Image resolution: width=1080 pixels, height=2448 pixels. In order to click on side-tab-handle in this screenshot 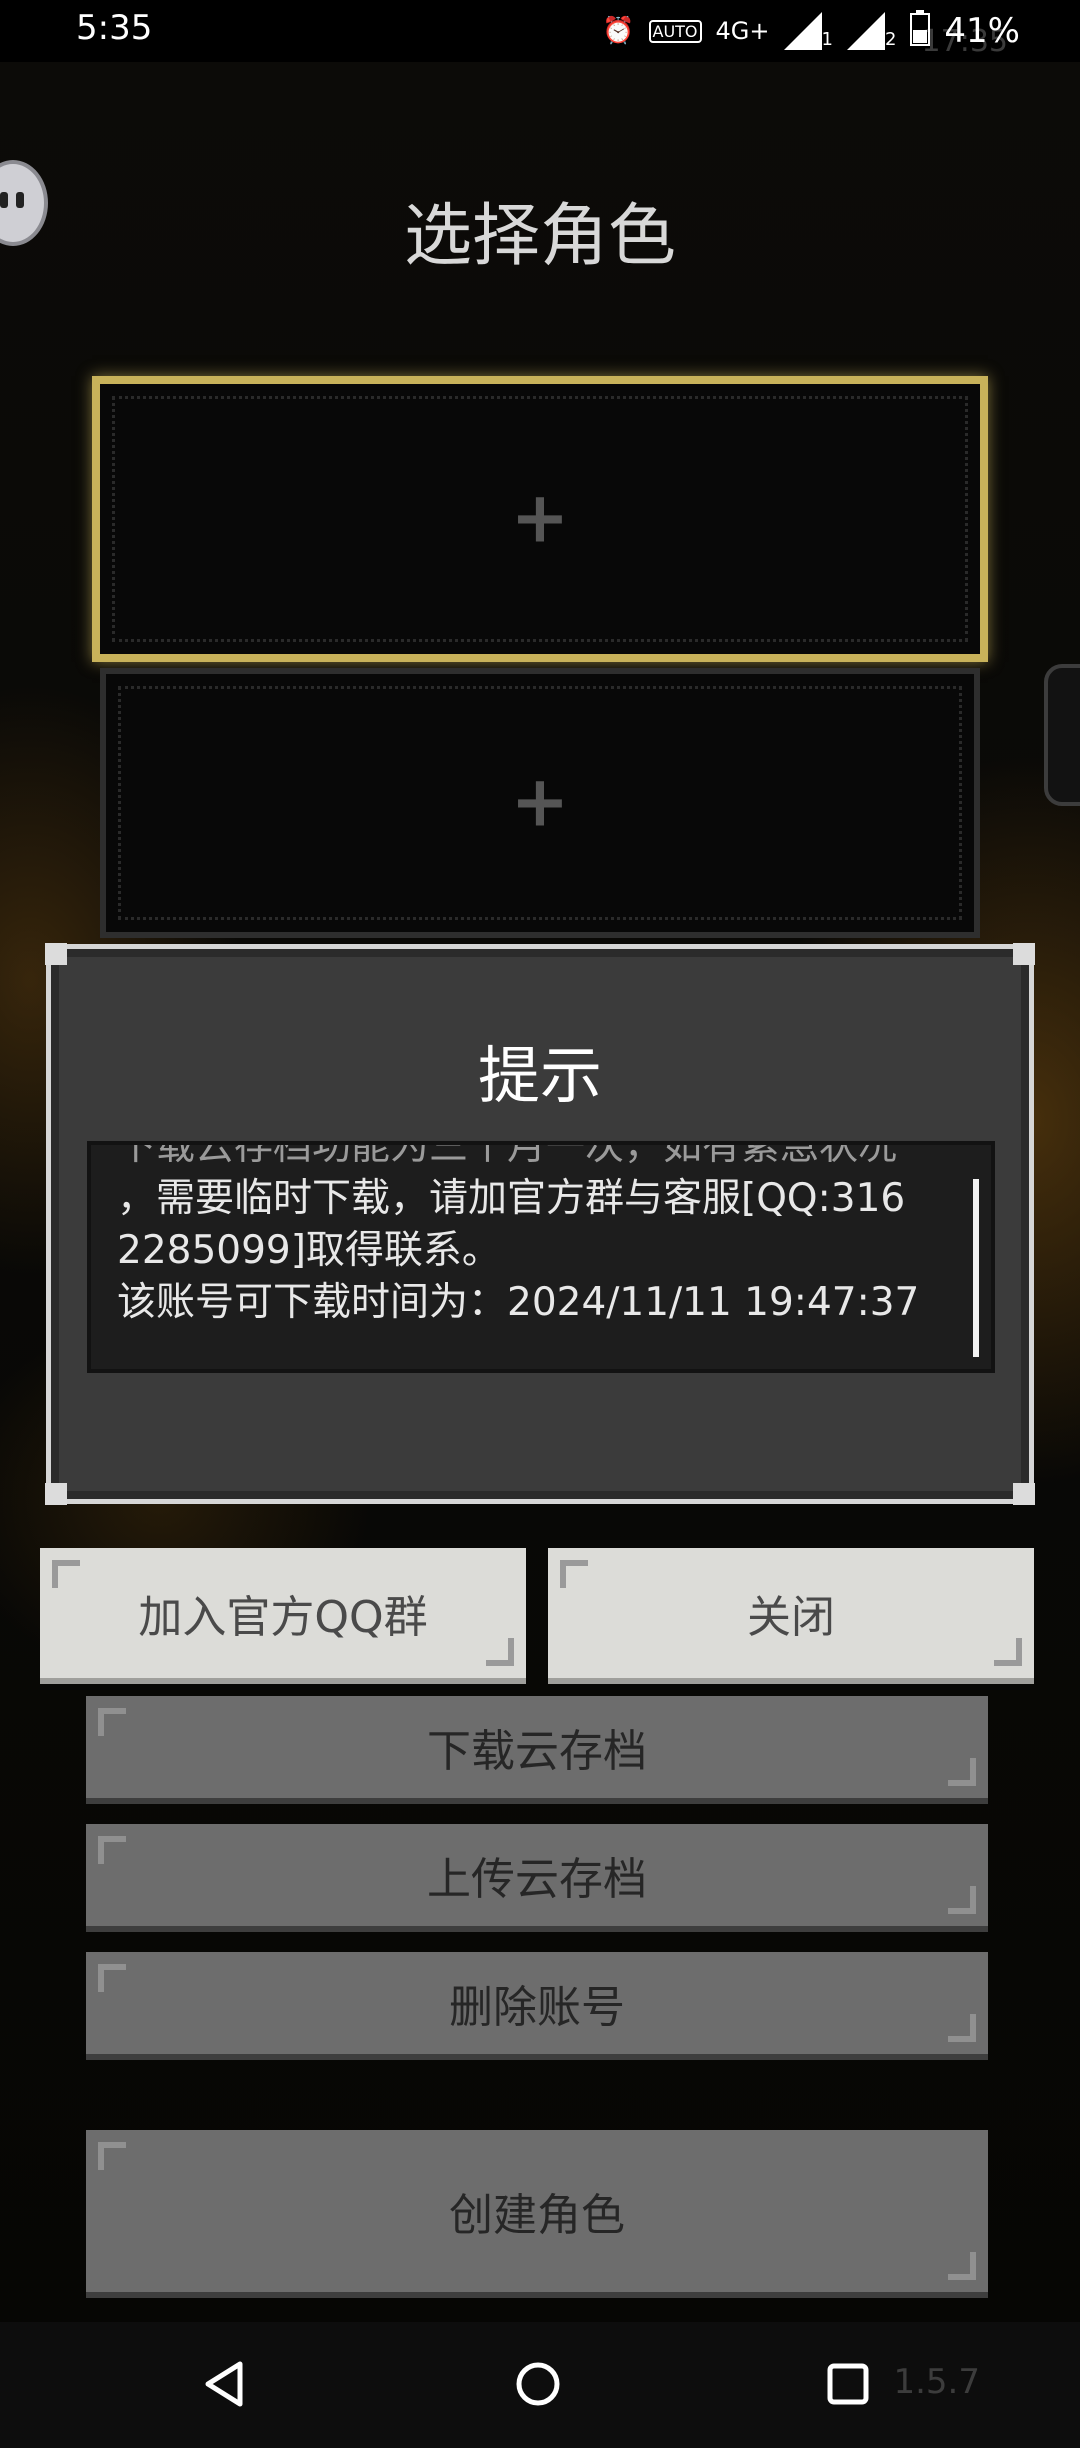, I will do `click(1062, 735)`.